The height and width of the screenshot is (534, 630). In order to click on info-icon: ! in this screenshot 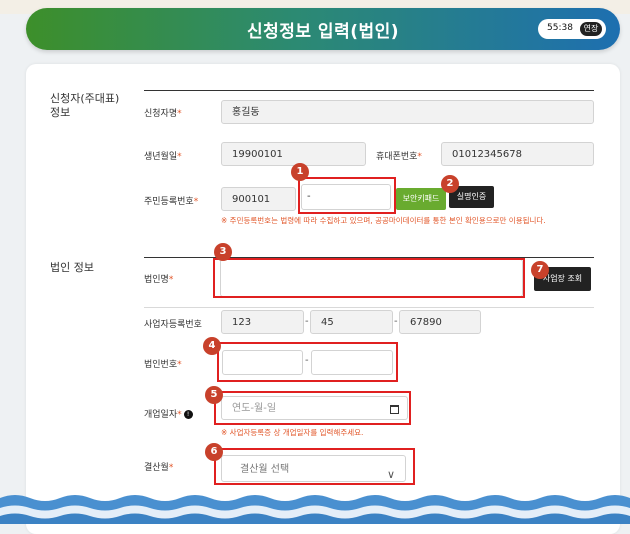, I will do `click(188, 414)`.